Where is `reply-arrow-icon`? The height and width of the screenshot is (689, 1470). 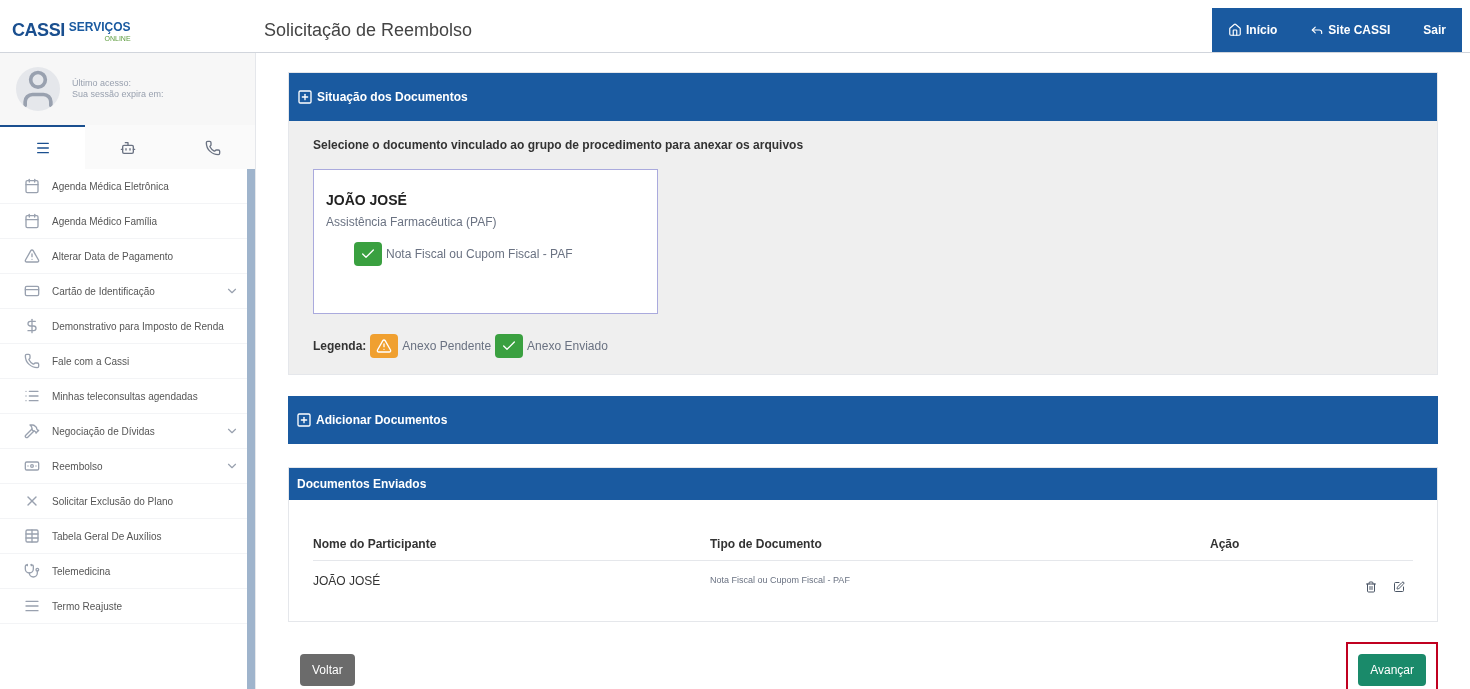
reply-arrow-icon is located at coordinates (1317, 30).